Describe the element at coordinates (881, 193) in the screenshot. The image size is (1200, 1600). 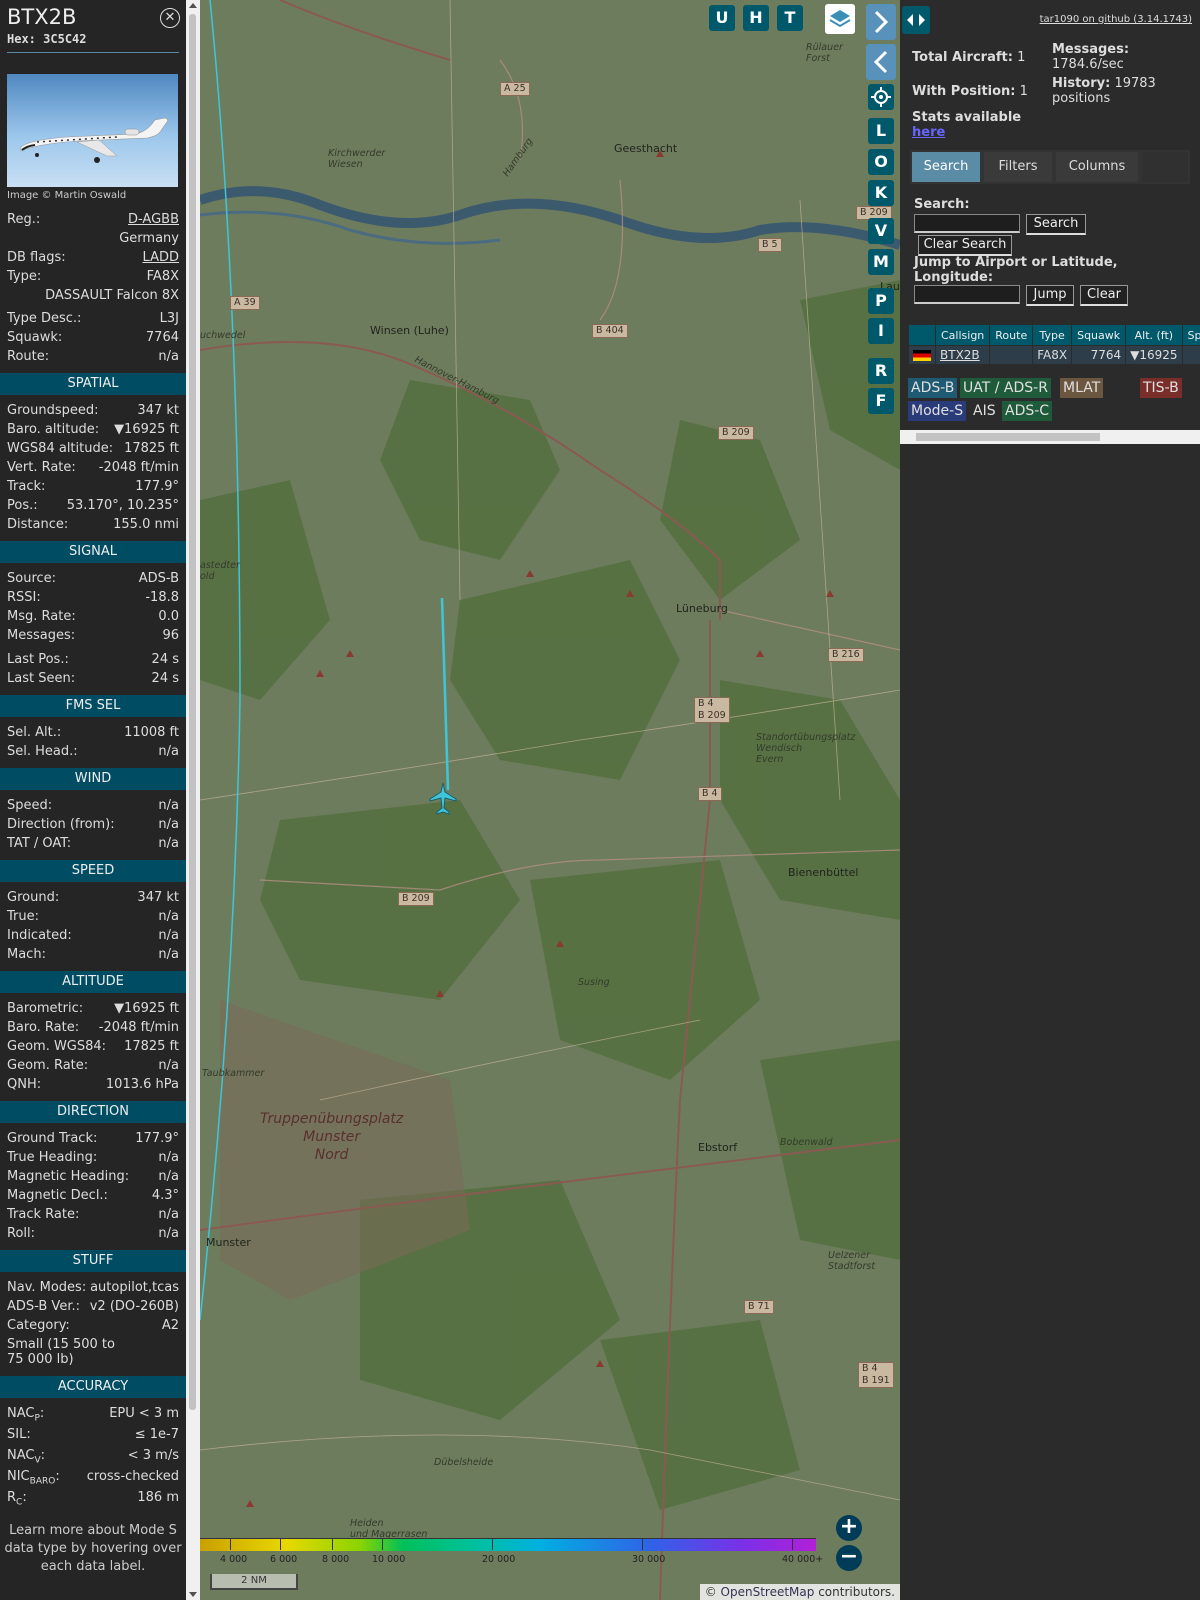
I see `map-button-k: K` at that location.